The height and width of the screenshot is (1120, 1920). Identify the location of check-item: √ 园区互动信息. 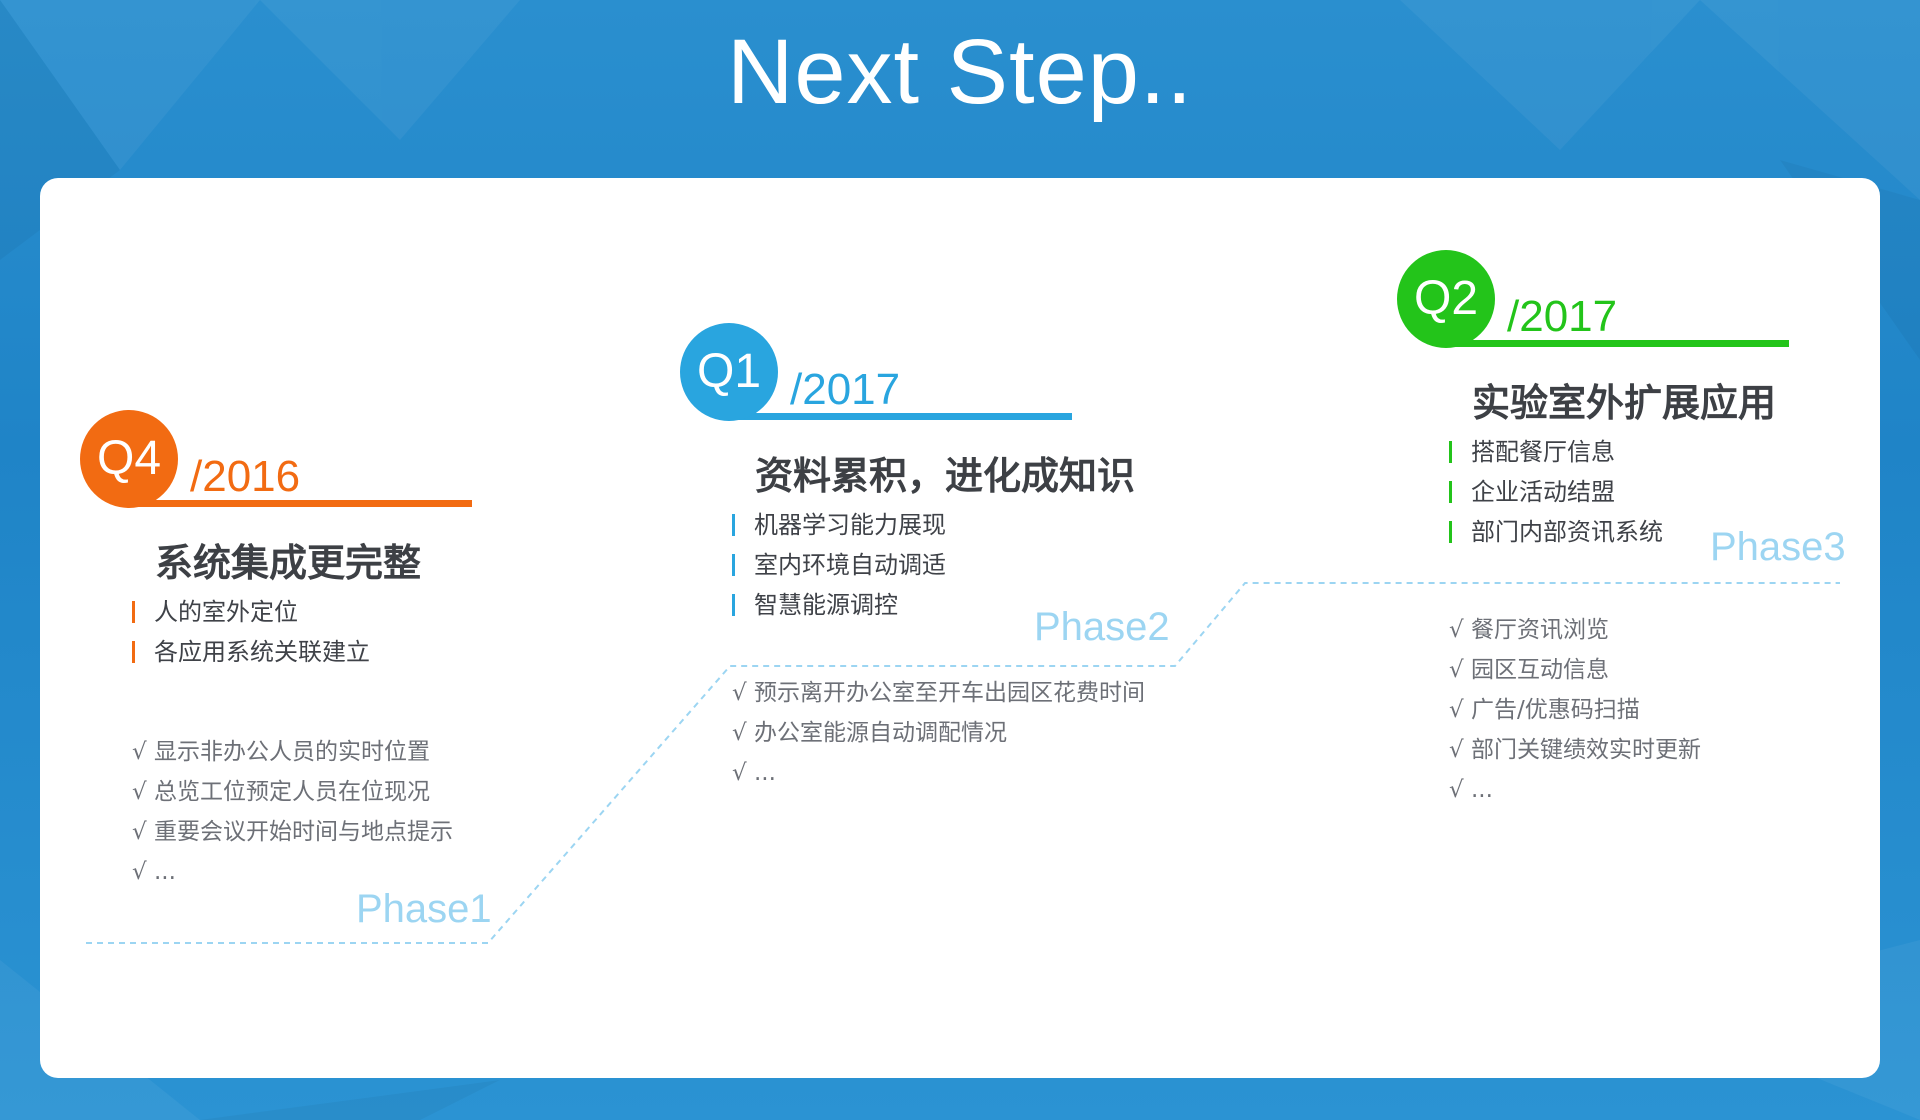
(1575, 670).